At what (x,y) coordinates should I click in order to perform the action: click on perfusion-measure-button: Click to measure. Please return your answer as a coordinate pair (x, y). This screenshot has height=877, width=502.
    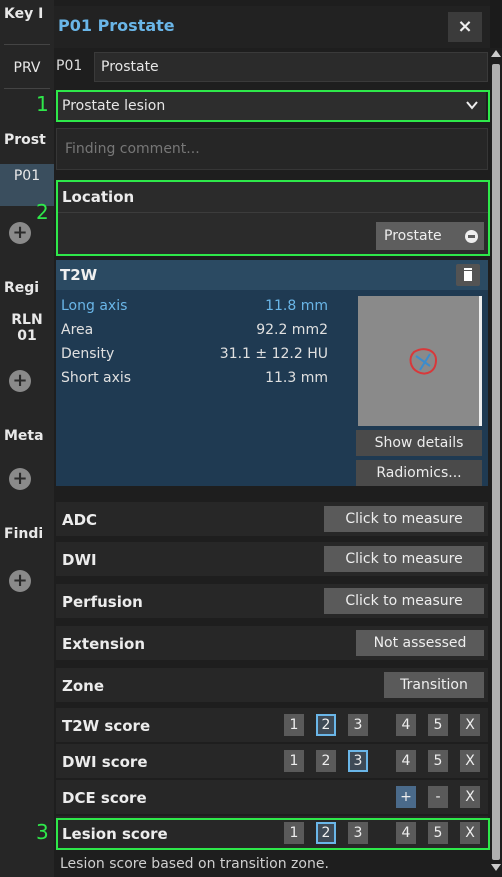
    Looking at the image, I should click on (404, 601).